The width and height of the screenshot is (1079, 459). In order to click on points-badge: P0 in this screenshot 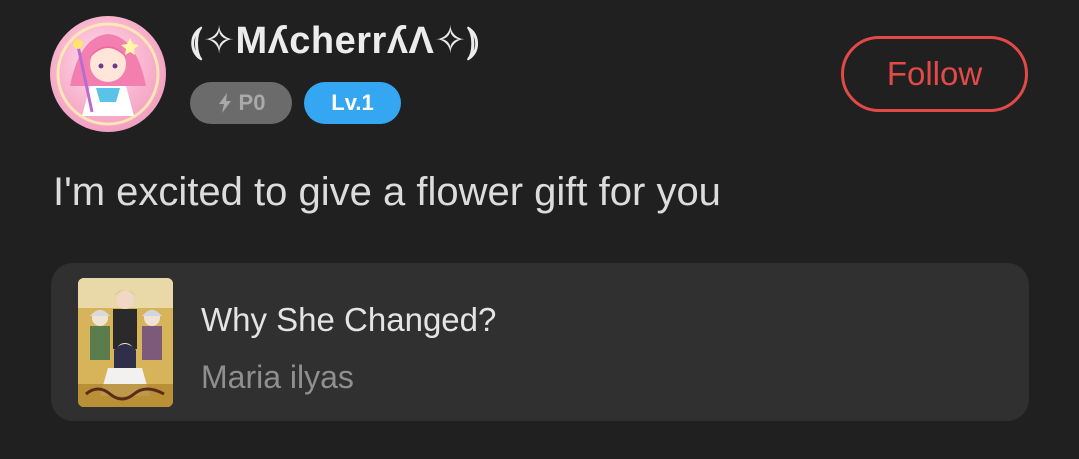, I will do `click(241, 103)`.